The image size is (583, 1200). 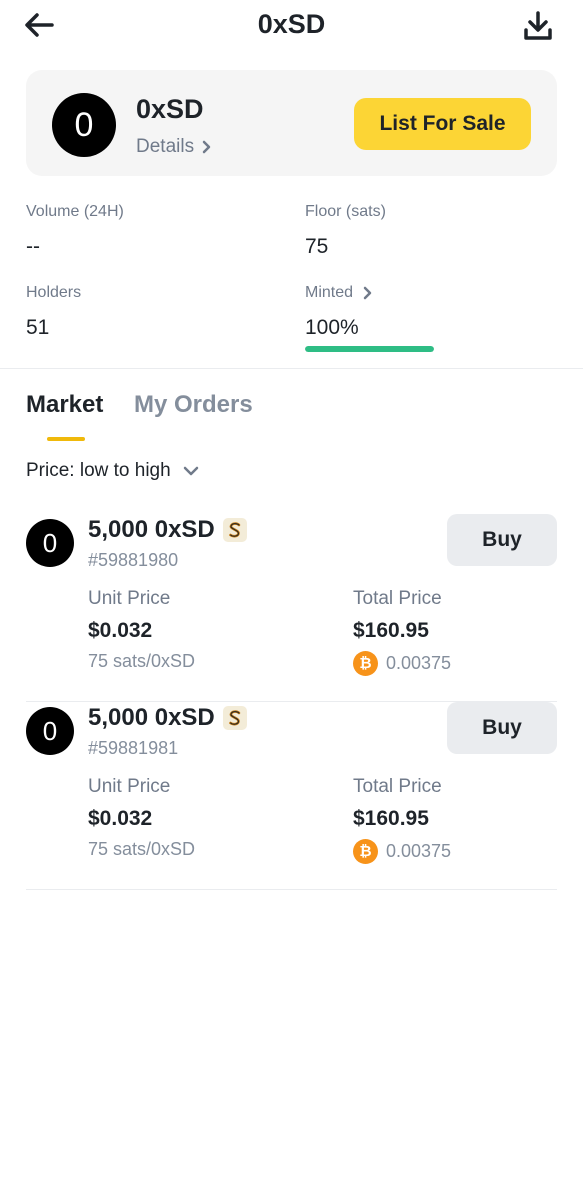 What do you see at coordinates (190, 471) in the screenshot?
I see `chevron-down-icon` at bounding box center [190, 471].